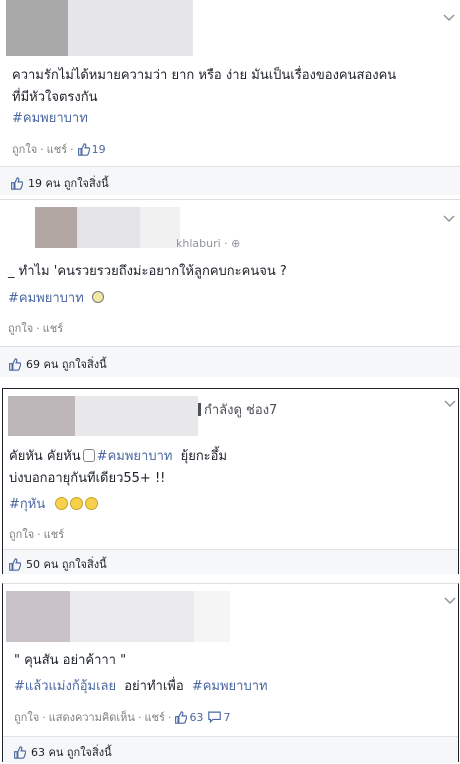  Describe the element at coordinates (237, 409) in the screenshot. I see `activity-channel: กำลังดู ช่อง7` at that location.